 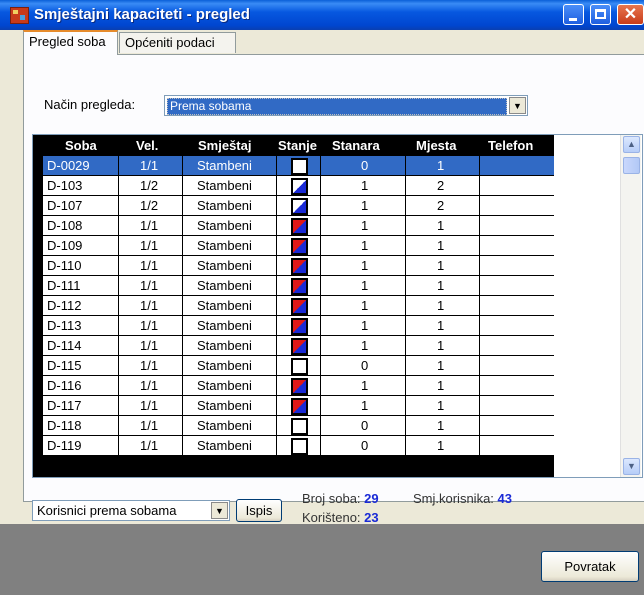 What do you see at coordinates (81, 145) in the screenshot?
I see `column-header-soba: Soba` at bounding box center [81, 145].